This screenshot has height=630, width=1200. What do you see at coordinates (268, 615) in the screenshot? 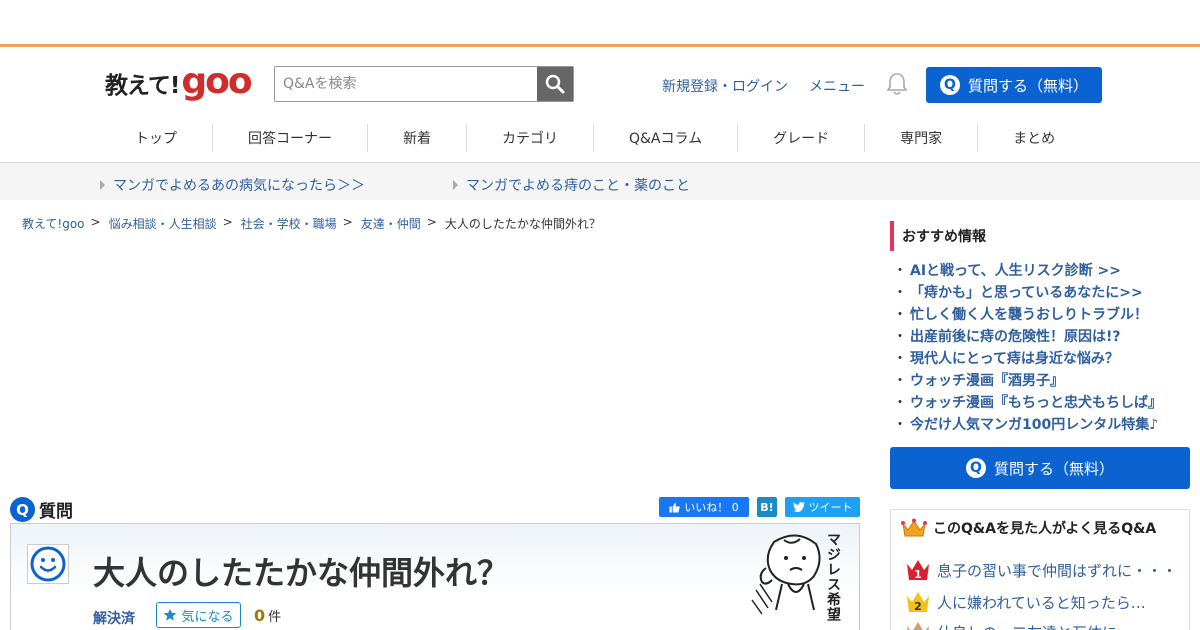
I see `watch-count: 0件` at bounding box center [268, 615].